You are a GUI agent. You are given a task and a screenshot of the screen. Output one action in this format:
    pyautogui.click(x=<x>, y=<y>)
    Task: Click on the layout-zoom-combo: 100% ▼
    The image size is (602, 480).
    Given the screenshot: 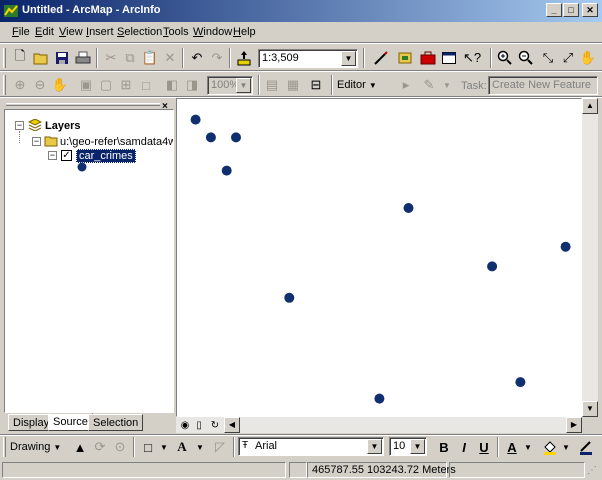 What is the action you would take?
    pyautogui.click(x=230, y=85)
    